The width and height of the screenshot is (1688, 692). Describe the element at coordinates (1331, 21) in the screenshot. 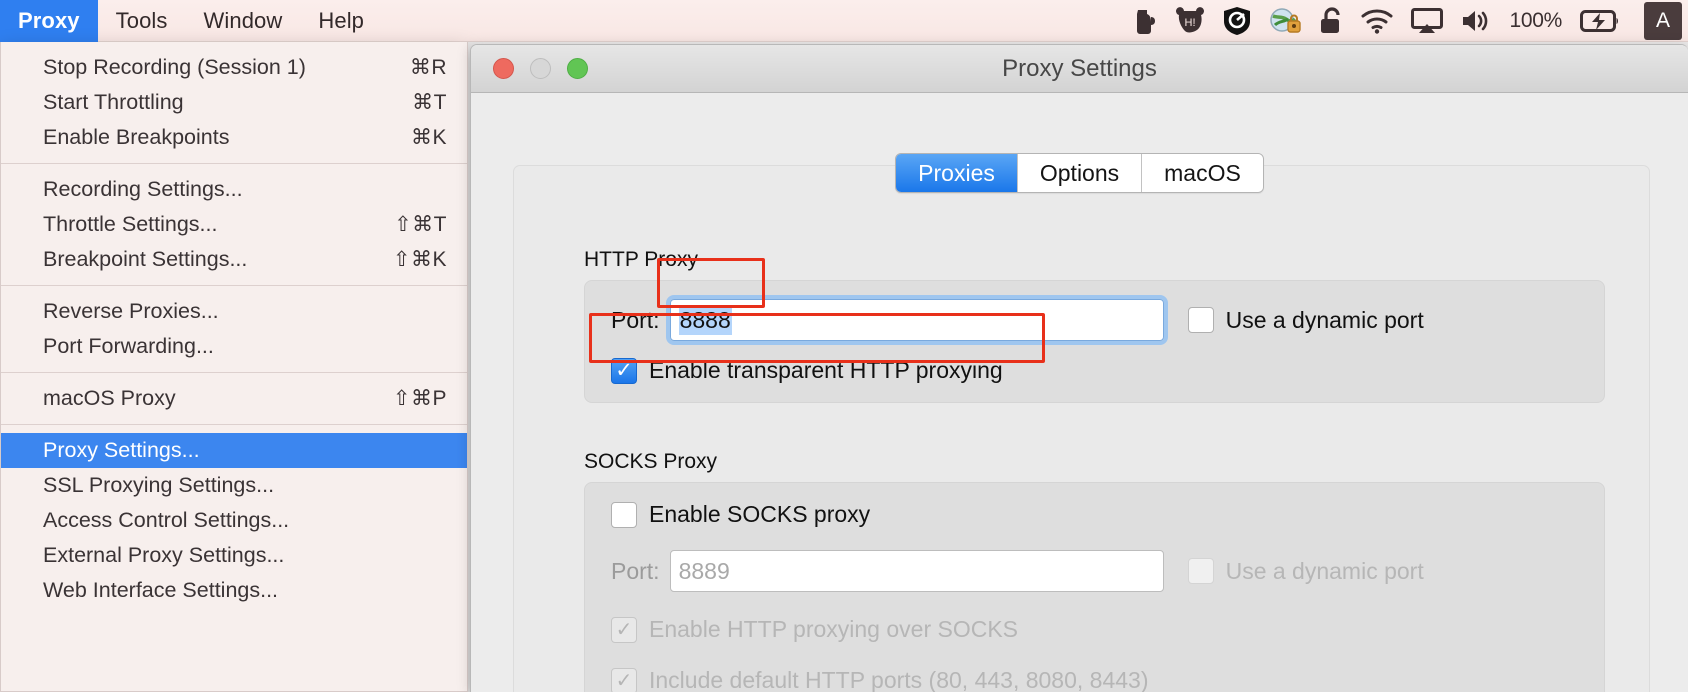

I see `unlocked-padlock-icon` at that location.